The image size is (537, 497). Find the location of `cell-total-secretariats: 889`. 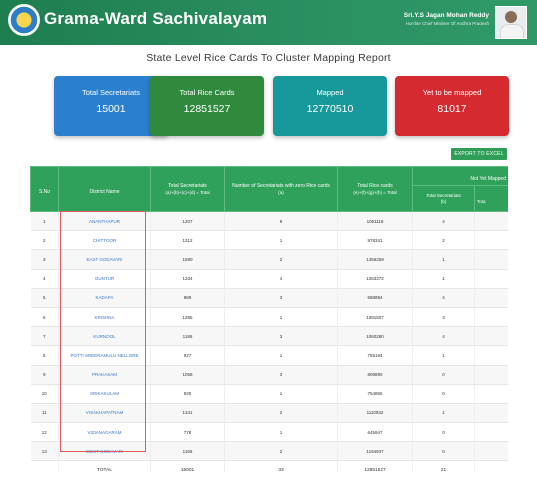

cell-total-secretariats: 889 is located at coordinates (187, 298).